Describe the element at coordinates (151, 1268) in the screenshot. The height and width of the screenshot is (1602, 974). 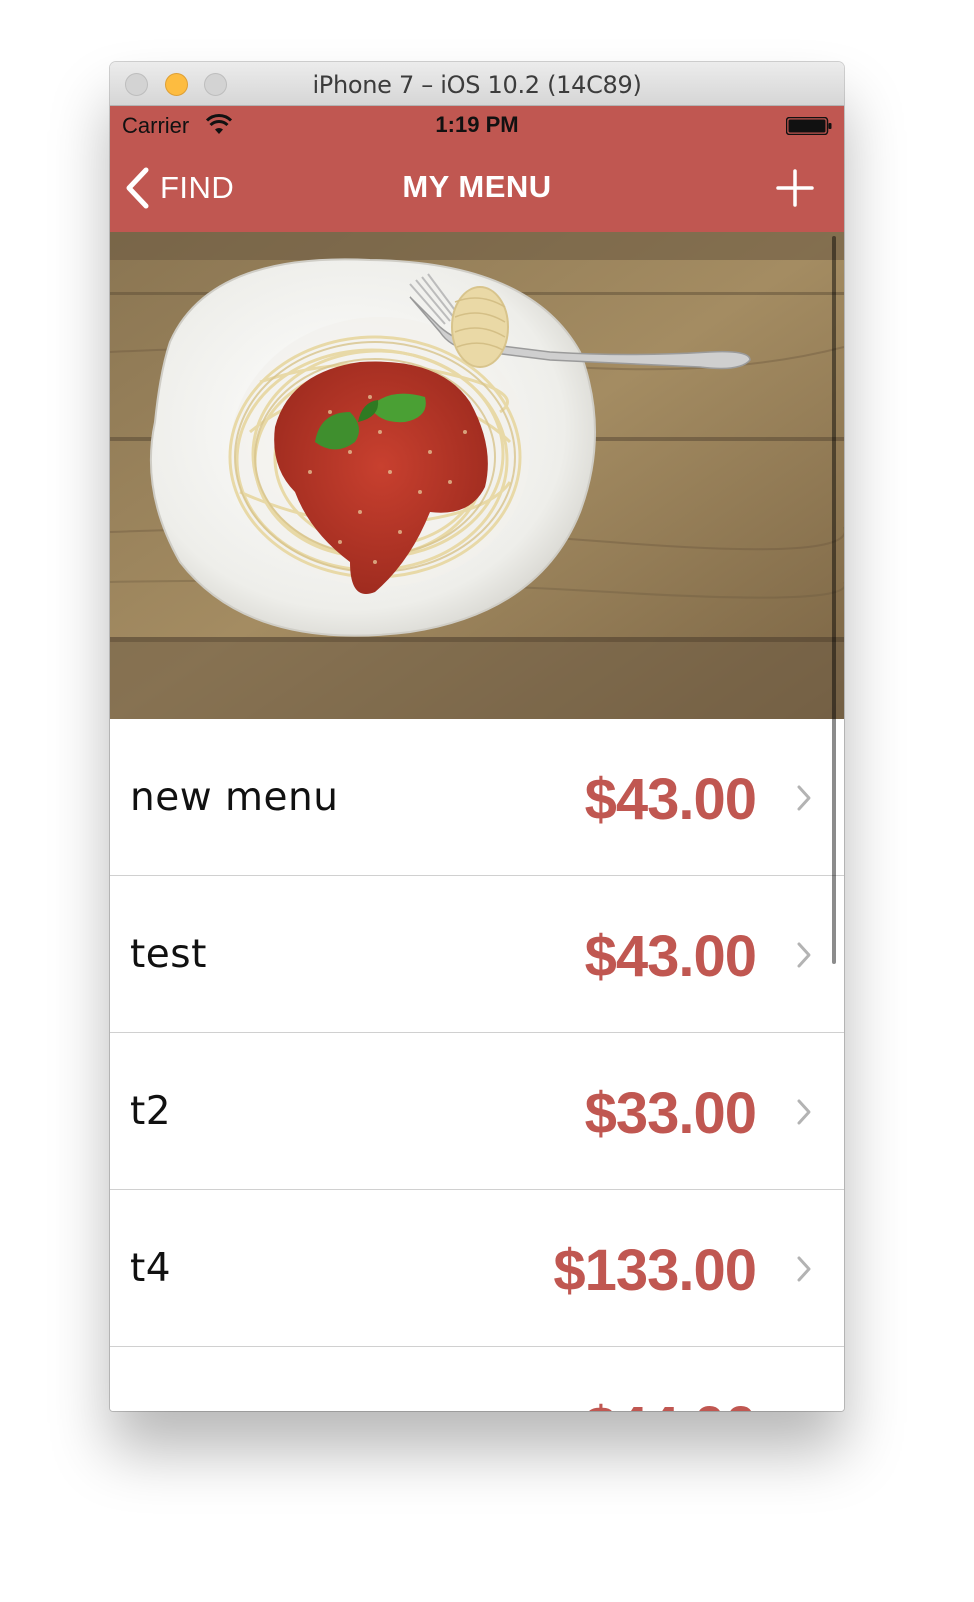
I see `menu-item-name: t4` at that location.